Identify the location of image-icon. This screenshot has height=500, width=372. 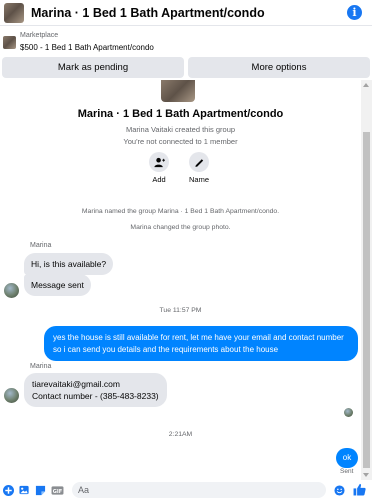
(24, 490).